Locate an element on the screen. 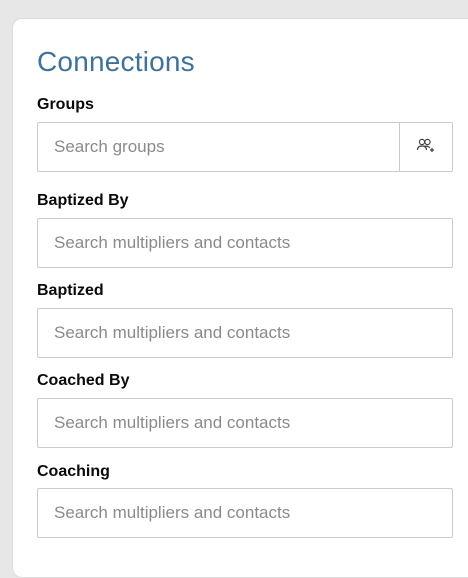 This screenshot has height=578, width=468. coached-by-label: Coached By is located at coordinates (83, 380).